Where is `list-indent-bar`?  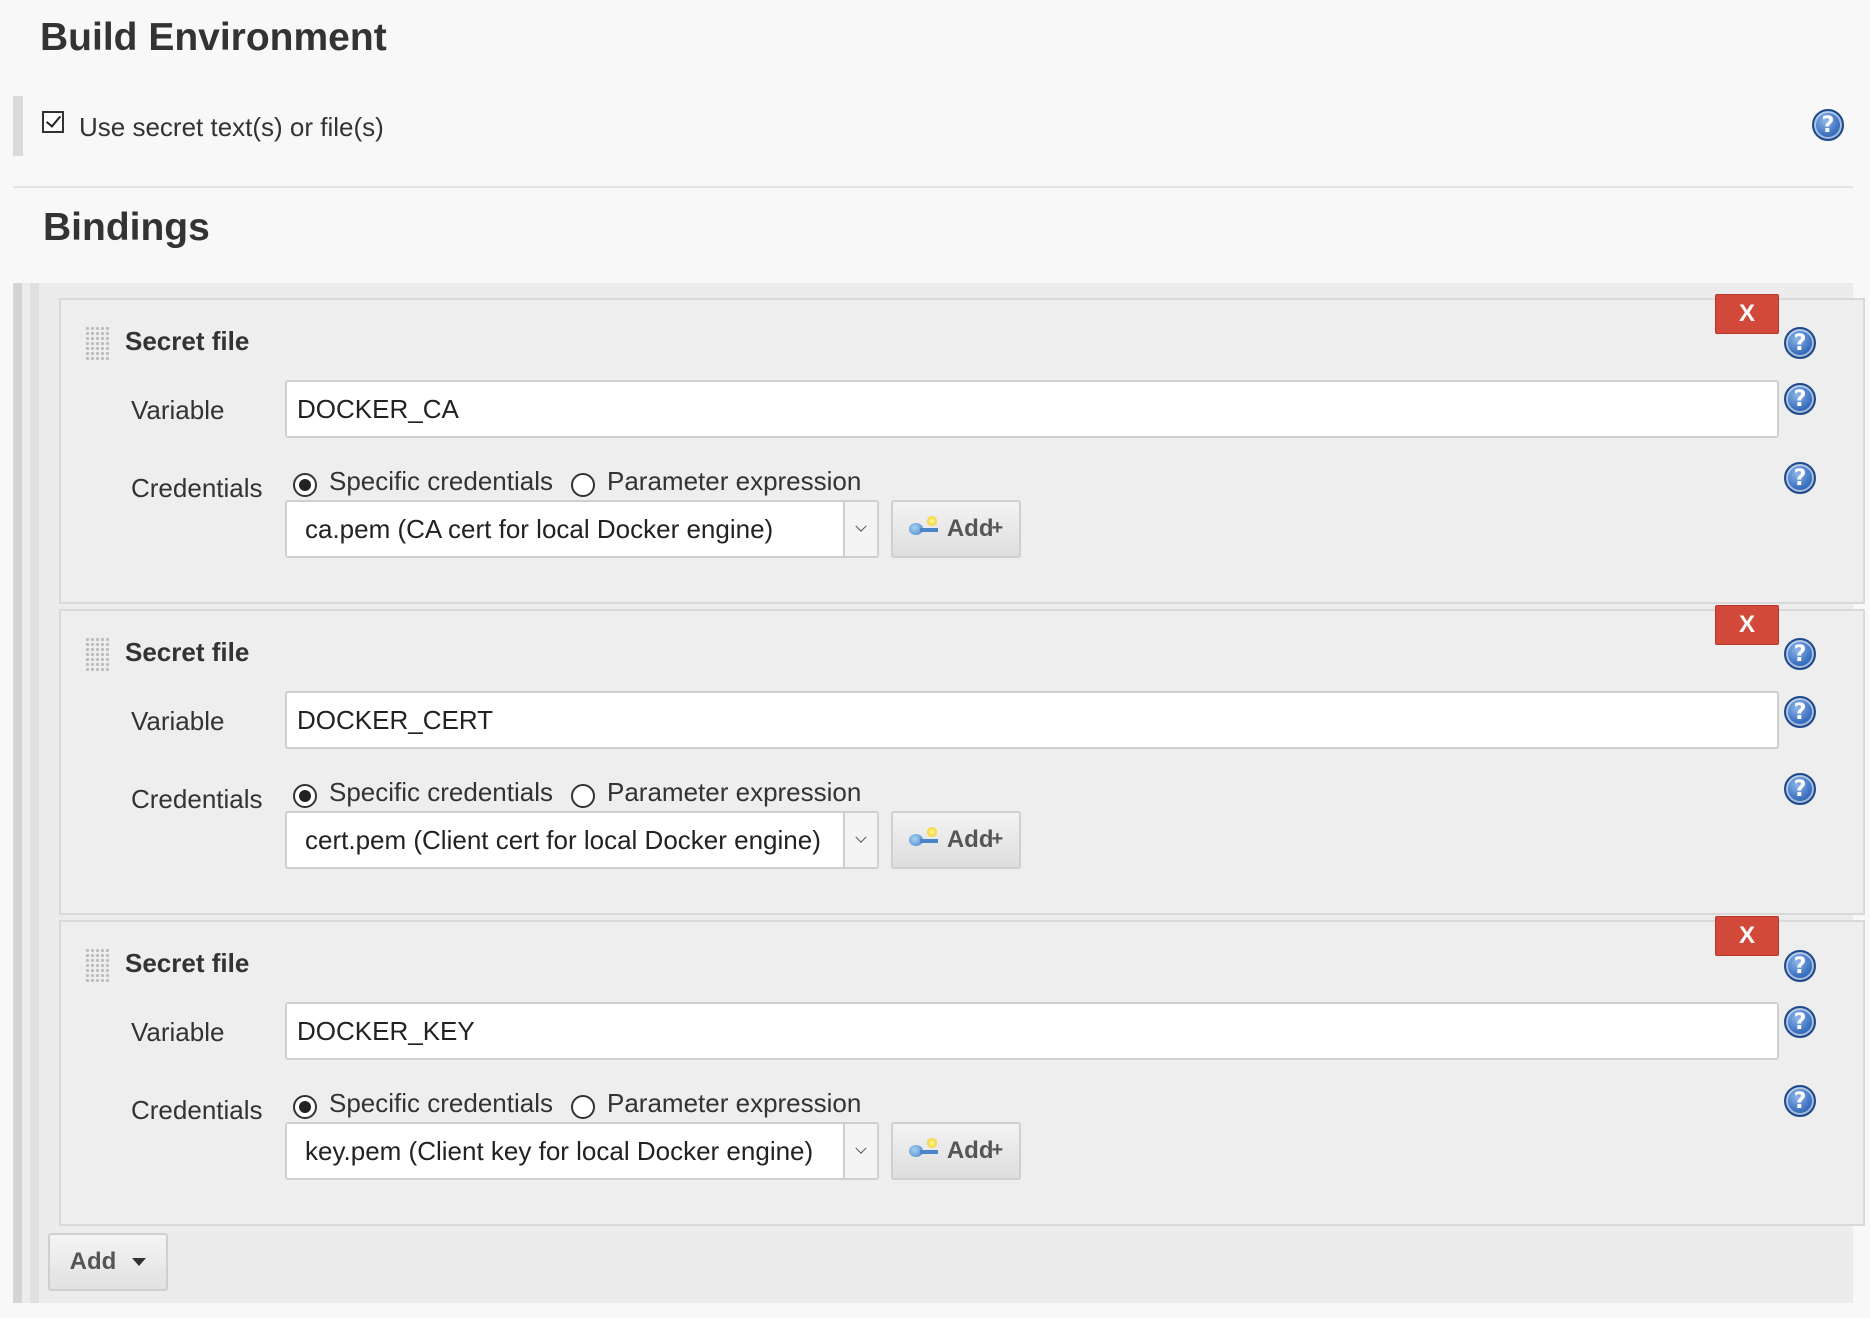
list-indent-bar is located at coordinates (34, 793).